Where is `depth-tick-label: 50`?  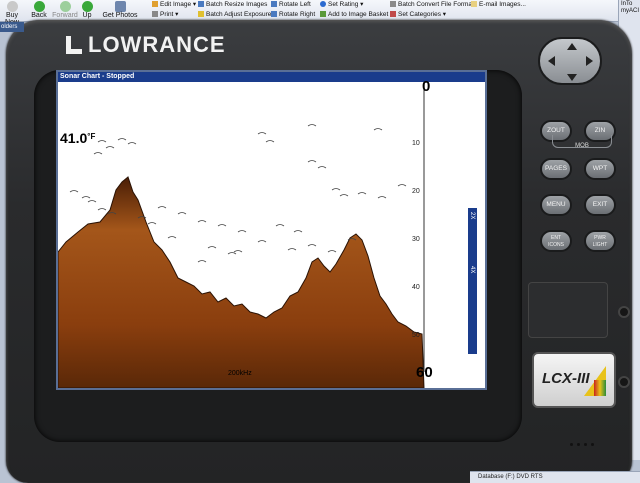 depth-tick-label: 50 is located at coordinates (416, 335).